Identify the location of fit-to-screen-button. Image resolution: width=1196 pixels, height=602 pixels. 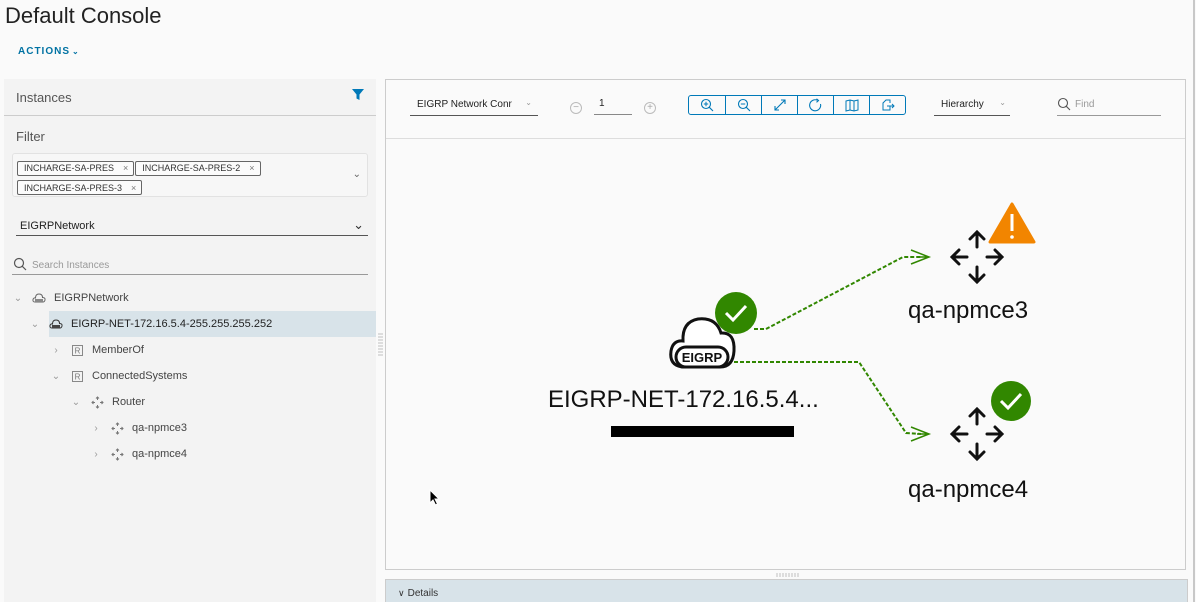
(779, 105).